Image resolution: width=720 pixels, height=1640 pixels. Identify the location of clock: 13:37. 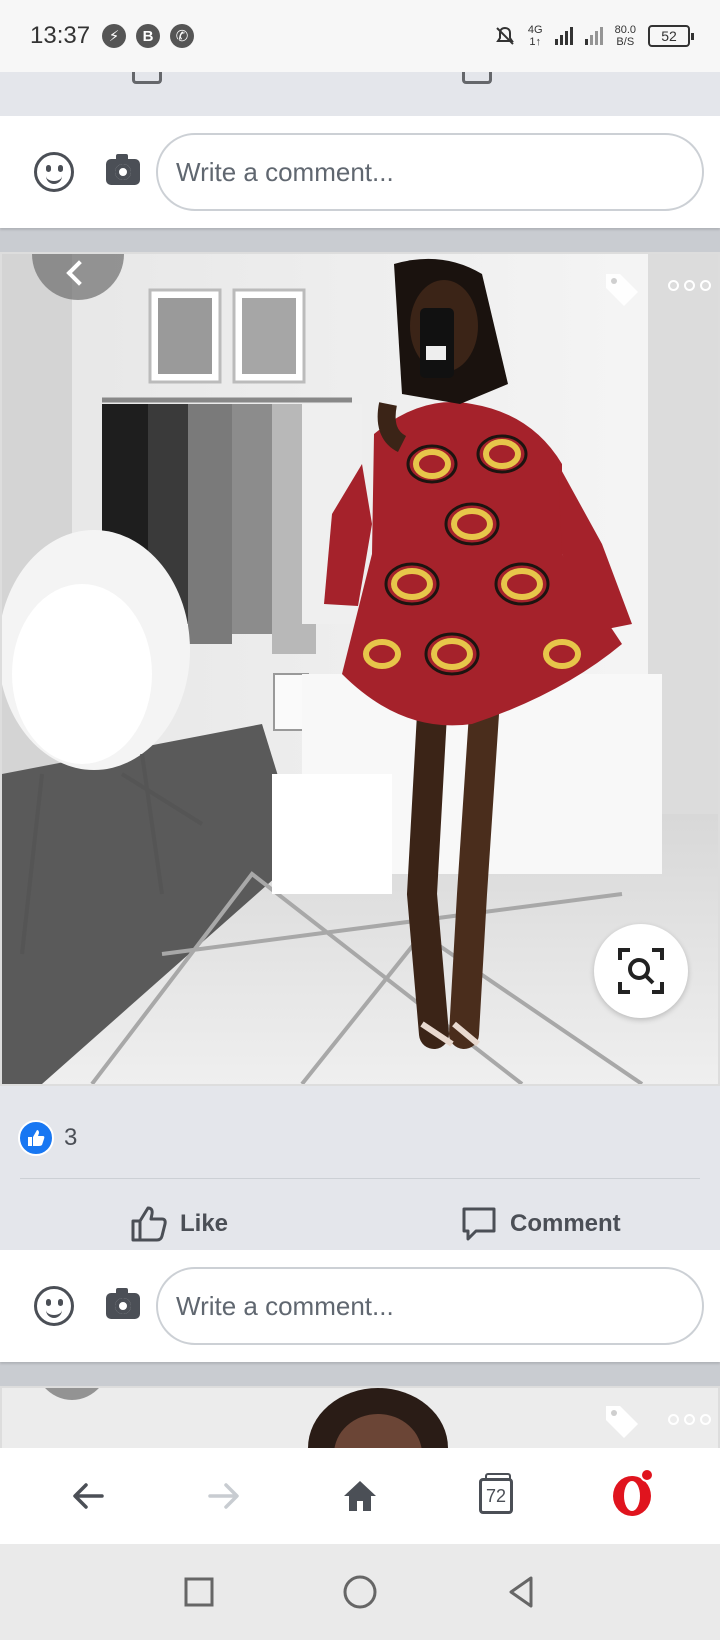
(60, 35).